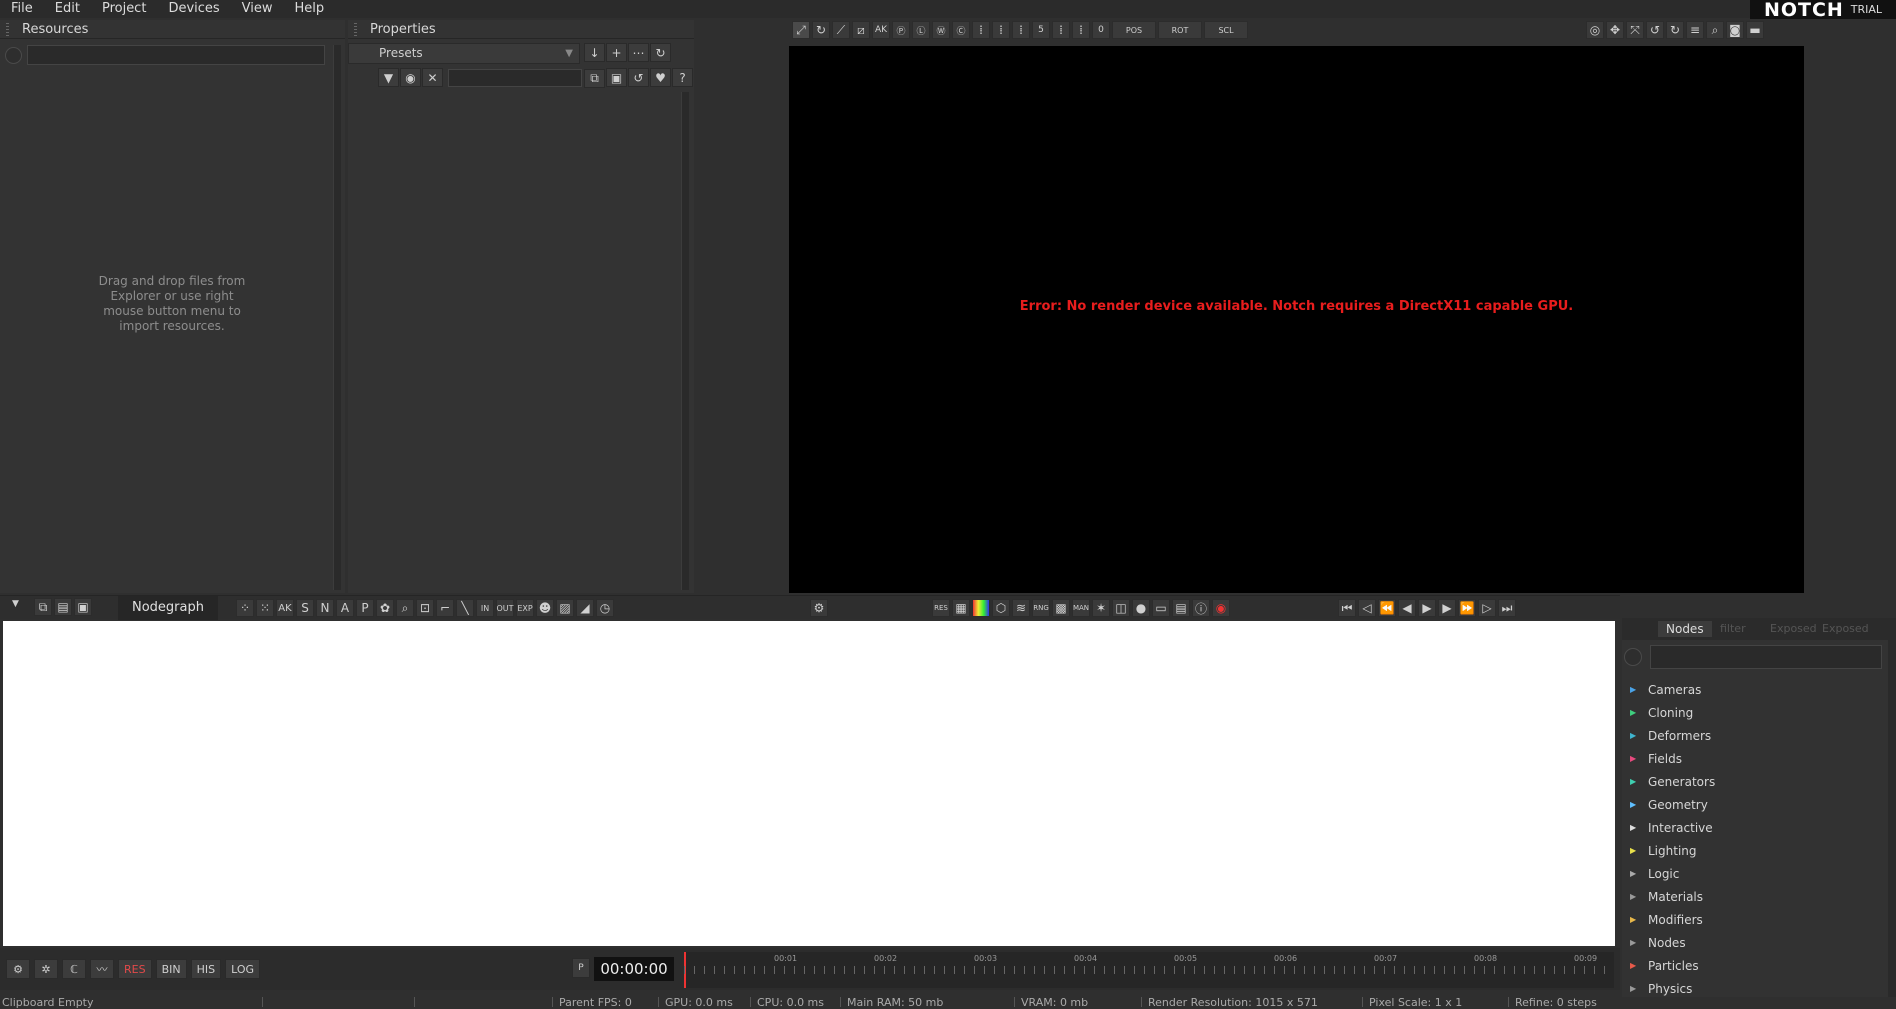 Image resolution: width=1896 pixels, height=1009 pixels. I want to click on step-icon: ⌐, so click(445, 608).